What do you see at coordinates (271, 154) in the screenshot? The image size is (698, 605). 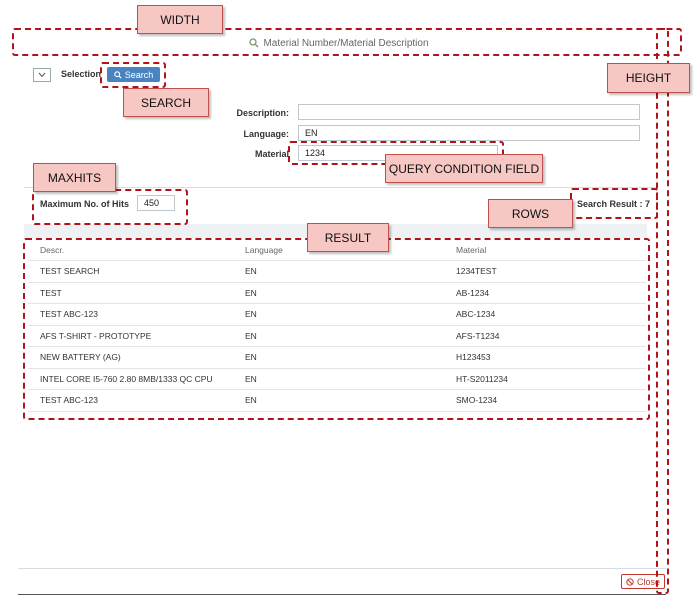 I see `material-label: Material` at bounding box center [271, 154].